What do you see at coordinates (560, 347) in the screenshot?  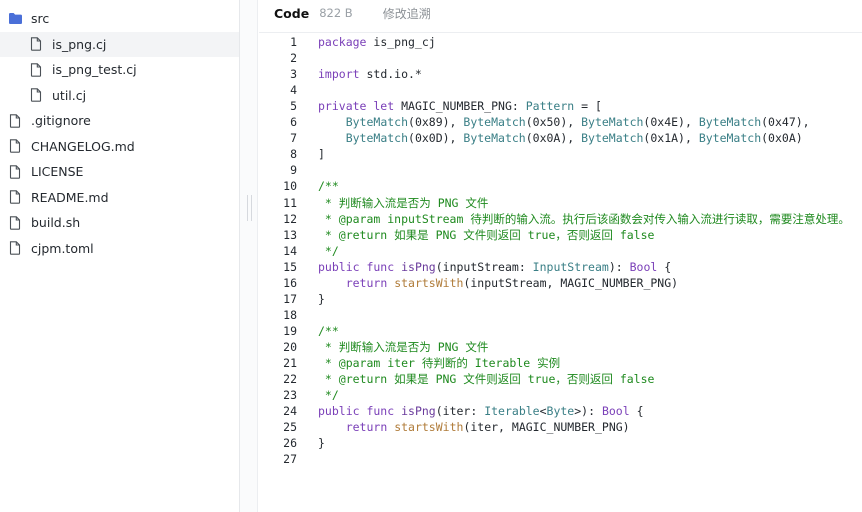 I see `code-line: 20 * 判断输入流是否为 PNG 文件` at bounding box center [560, 347].